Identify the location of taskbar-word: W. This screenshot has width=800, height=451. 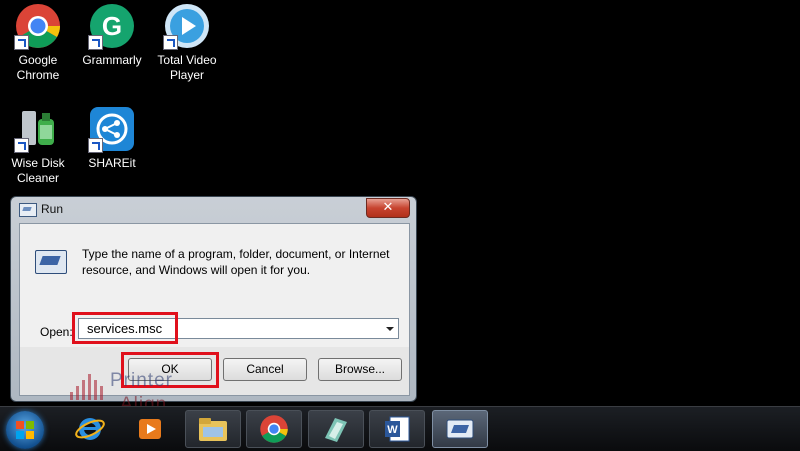
(397, 429).